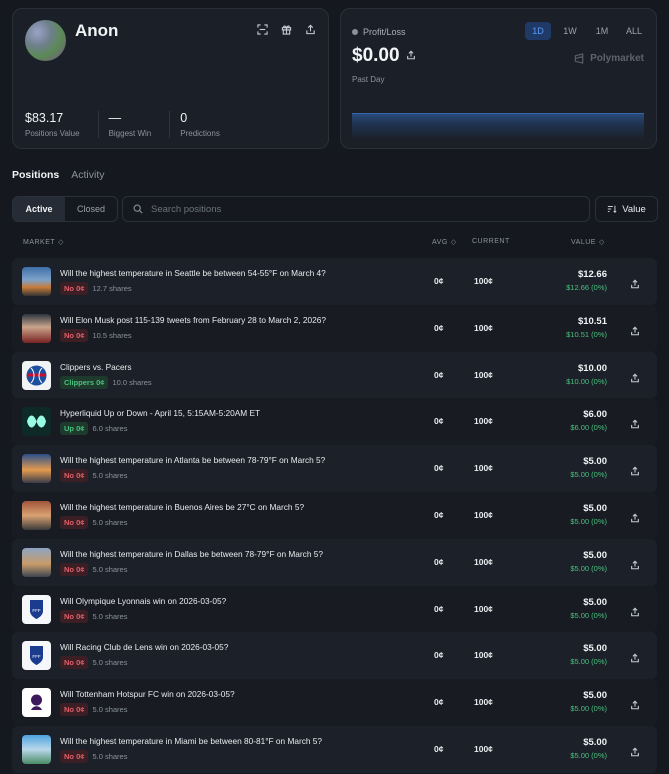 This screenshot has width=669, height=774. What do you see at coordinates (588, 748) in the screenshot?
I see `position-value: $5.00 $5.00 (0%)` at bounding box center [588, 748].